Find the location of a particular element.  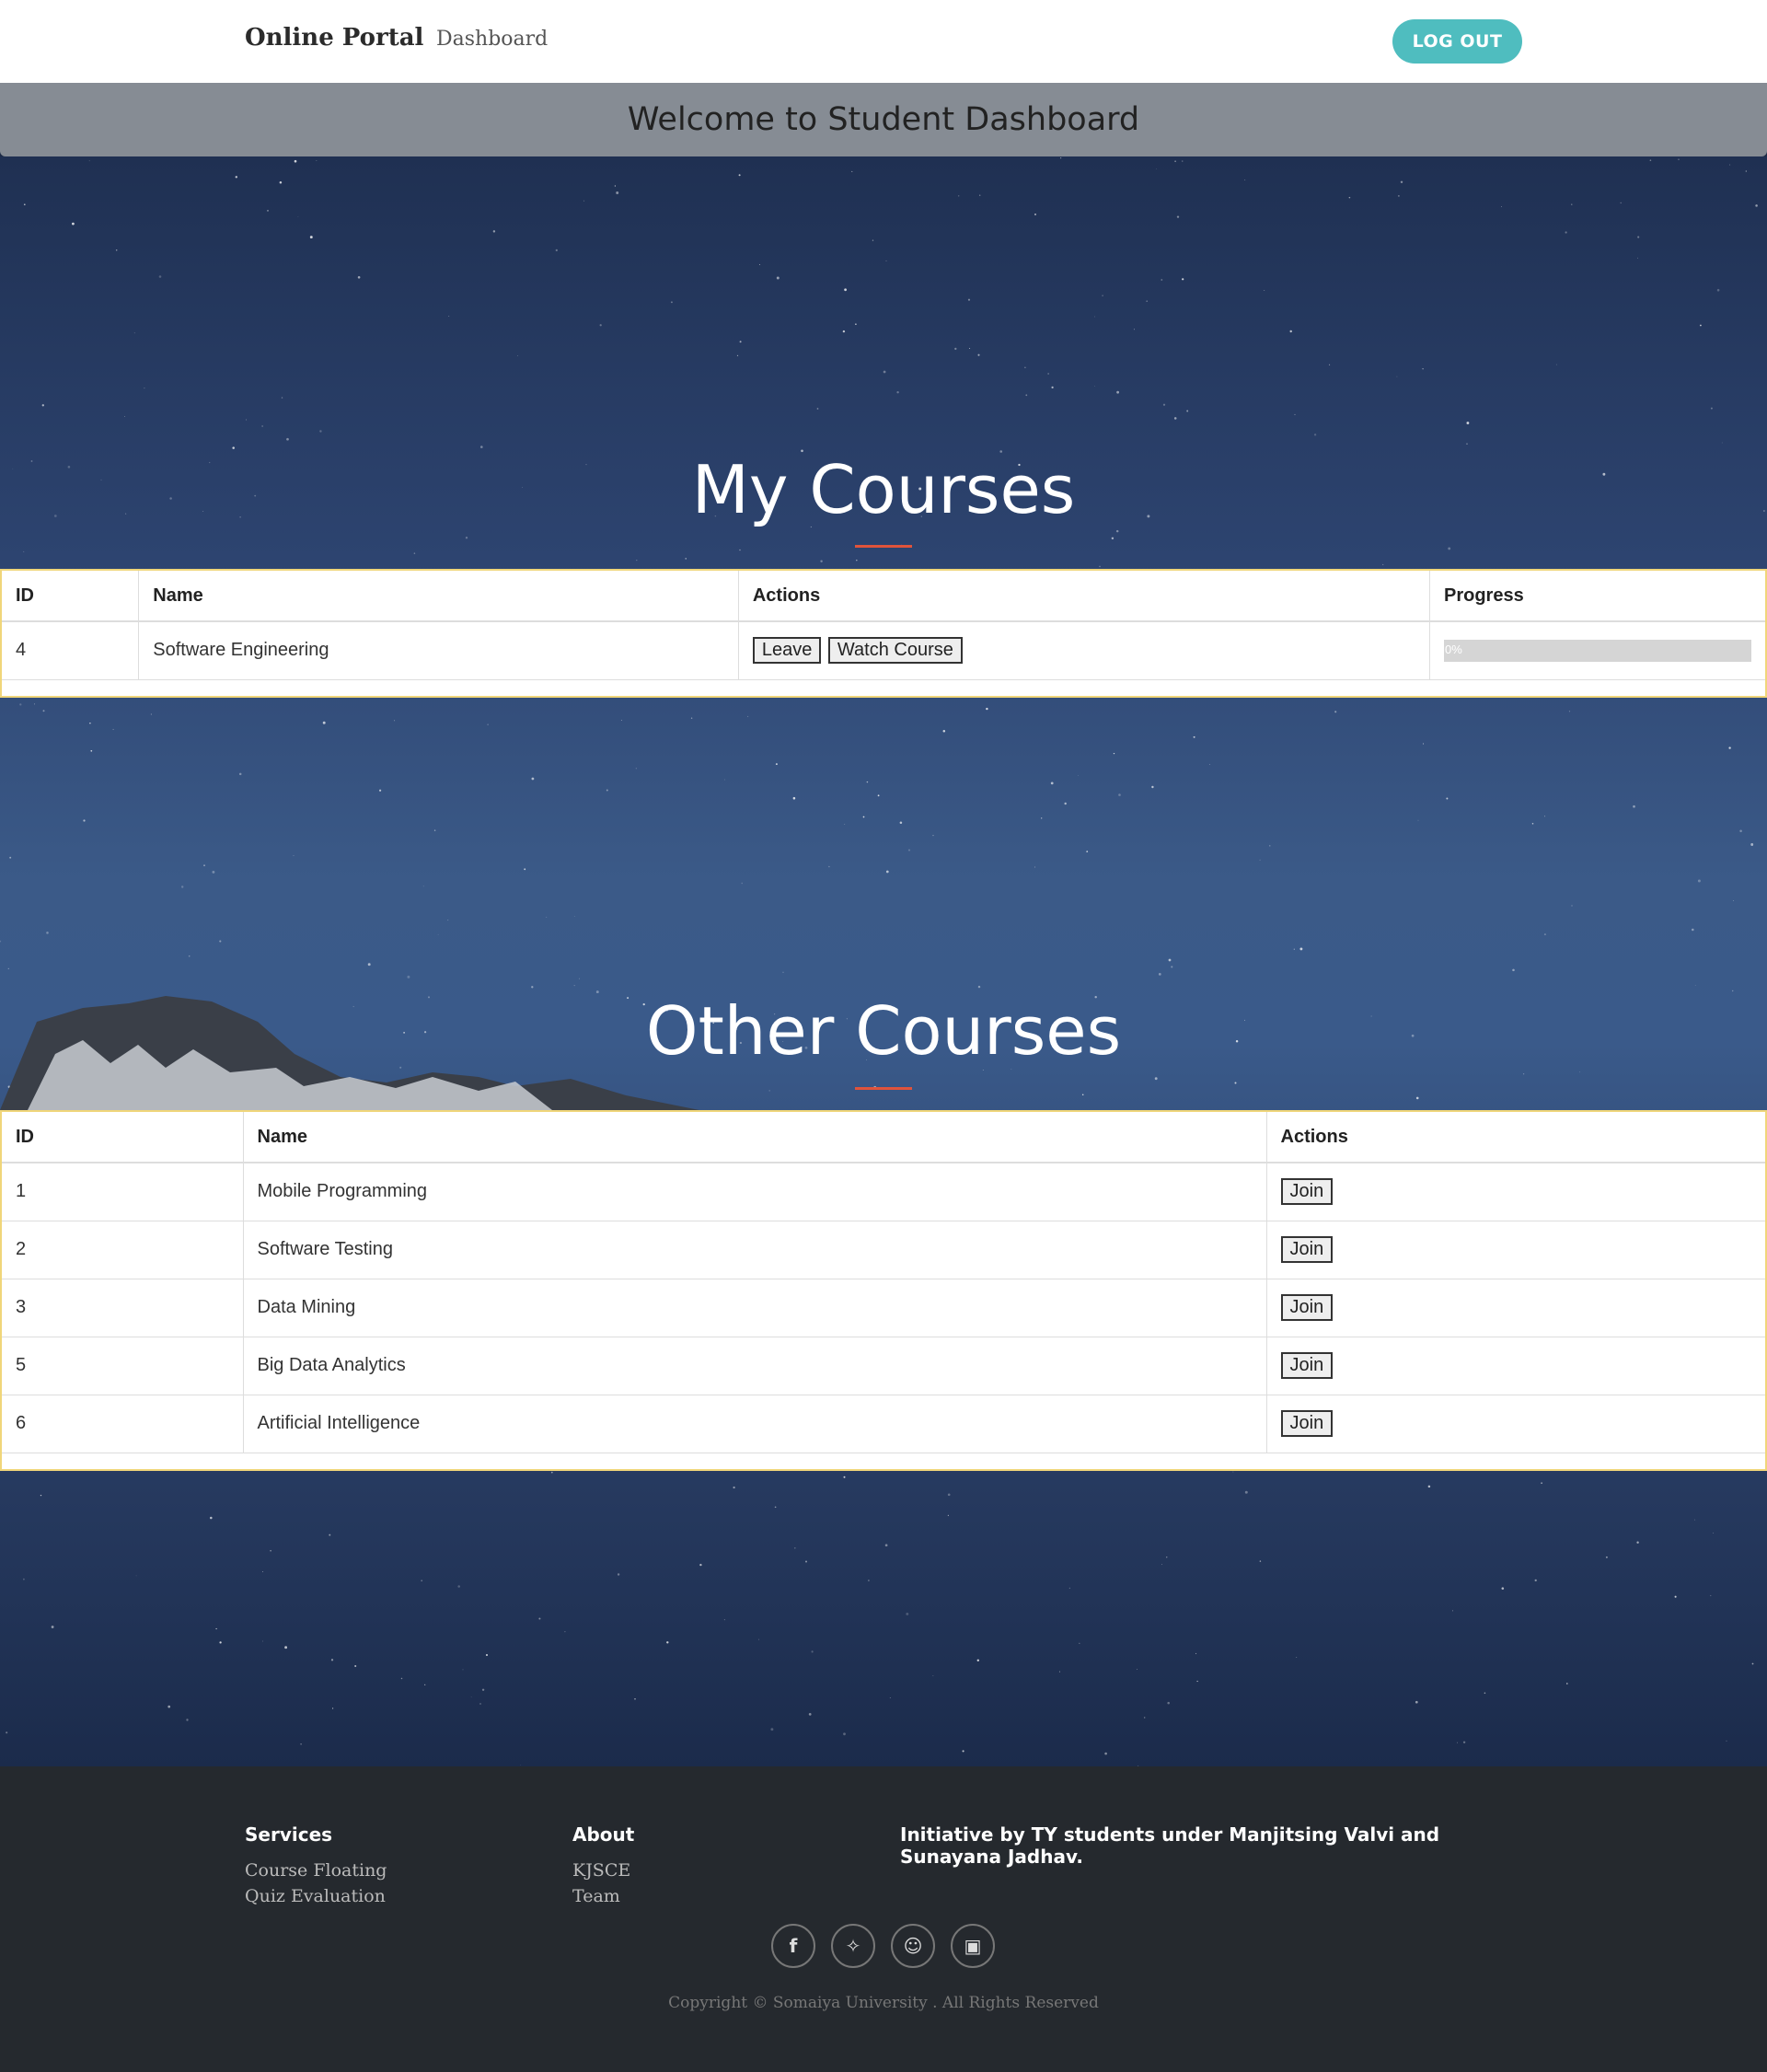

table-row: 5 Big Data Analytics Join is located at coordinates (883, 1366).